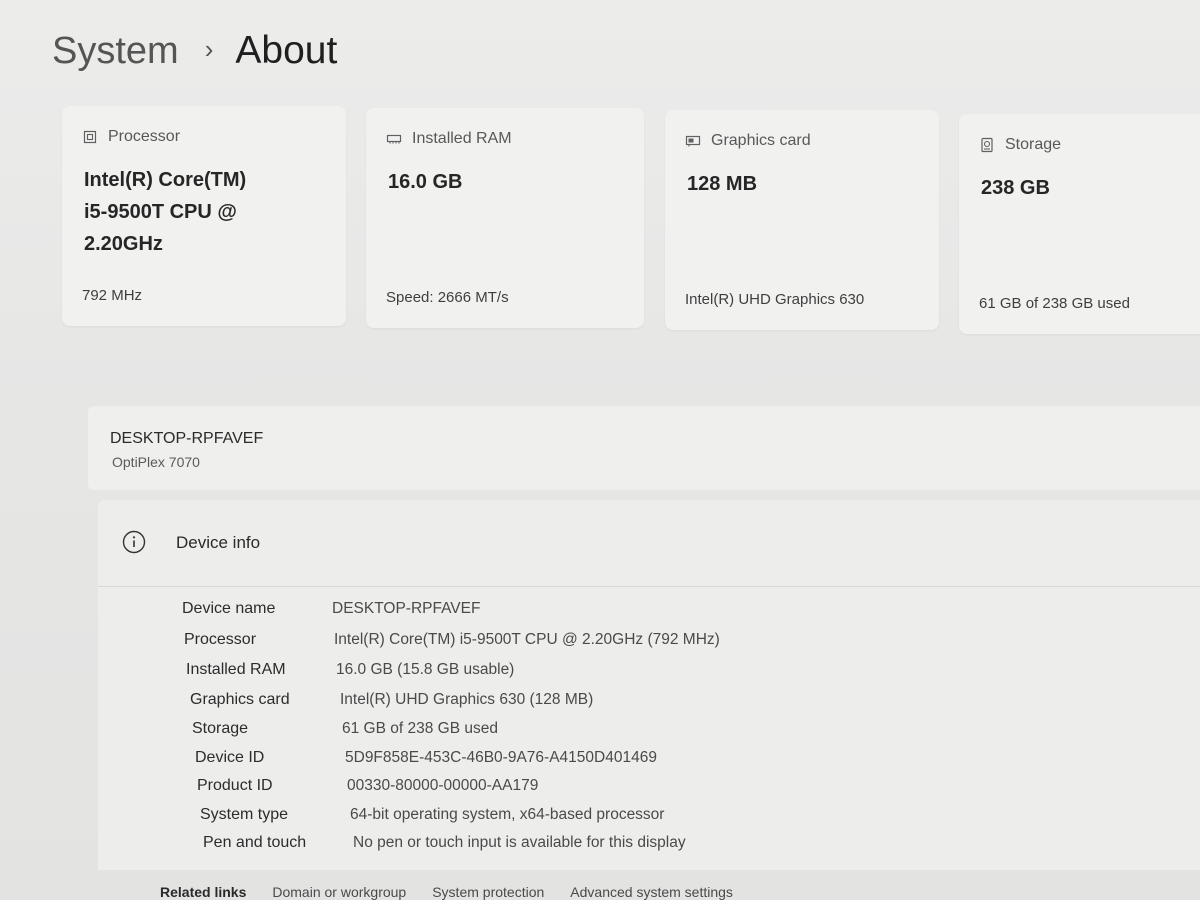 This screenshot has width=1200, height=900. I want to click on page-title: About, so click(286, 50).